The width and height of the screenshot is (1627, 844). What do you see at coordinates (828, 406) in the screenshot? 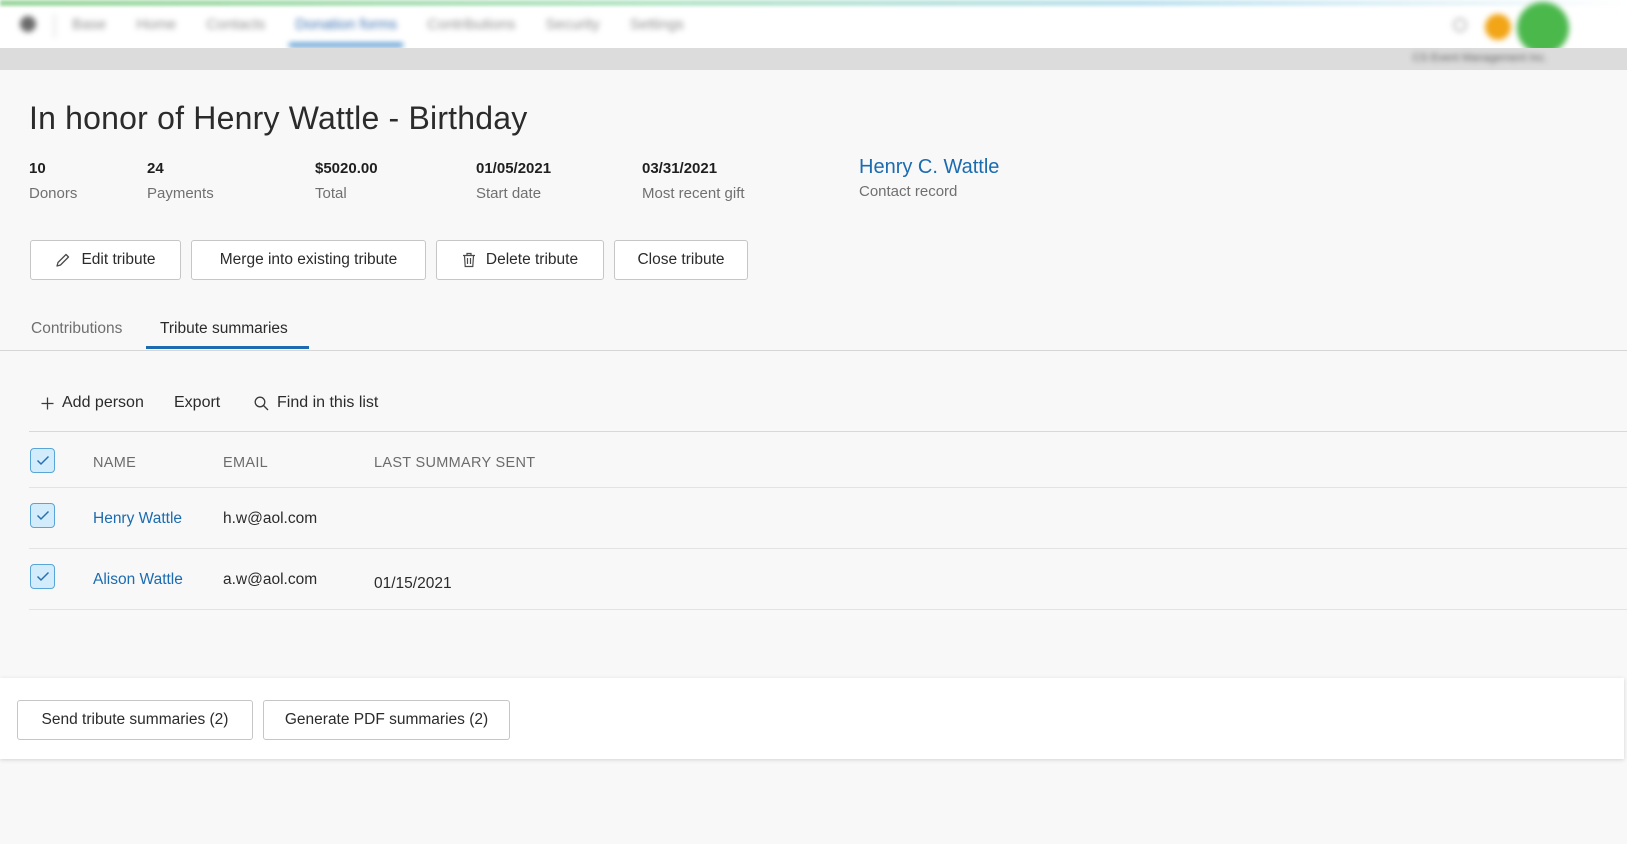
I see `list-toolbar: Add person Export Find in this list` at bounding box center [828, 406].